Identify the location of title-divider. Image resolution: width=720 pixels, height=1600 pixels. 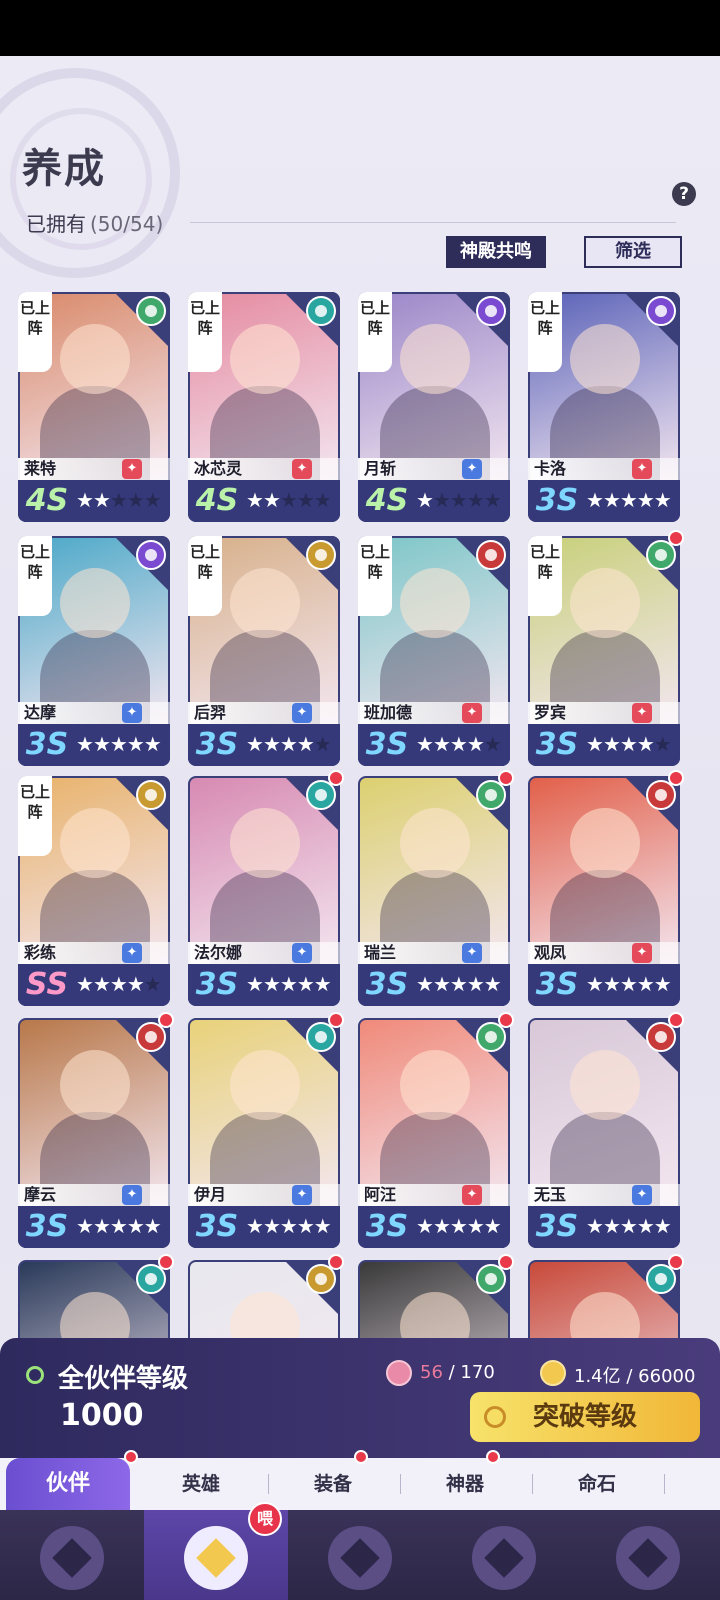
(433, 222).